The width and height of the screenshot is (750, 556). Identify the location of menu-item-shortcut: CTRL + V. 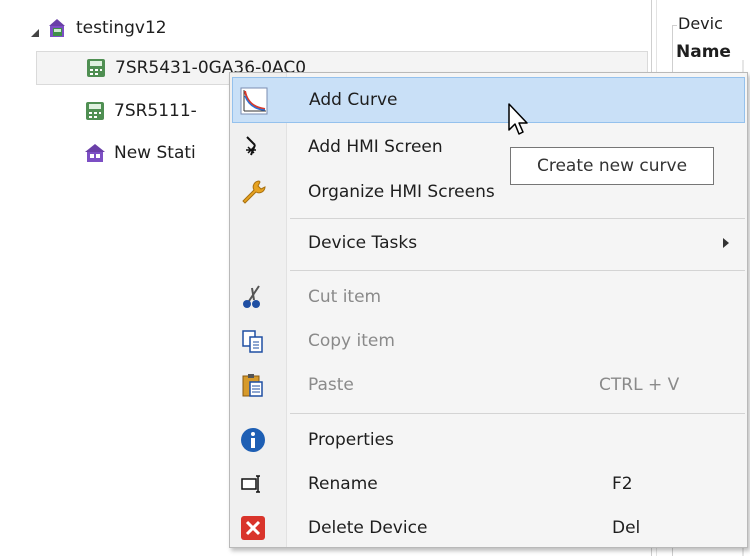
(639, 385).